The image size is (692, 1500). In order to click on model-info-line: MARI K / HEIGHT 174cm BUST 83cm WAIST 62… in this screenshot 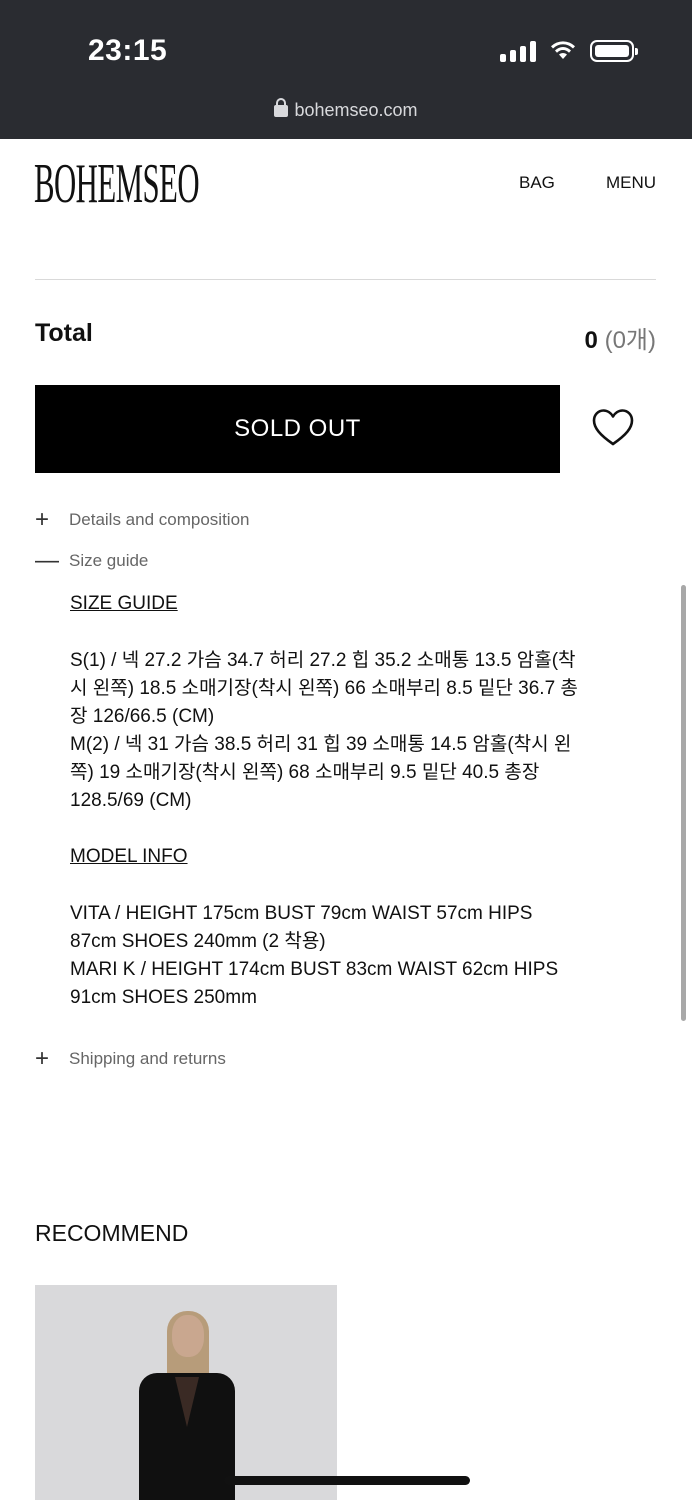, I will do `click(314, 969)`.